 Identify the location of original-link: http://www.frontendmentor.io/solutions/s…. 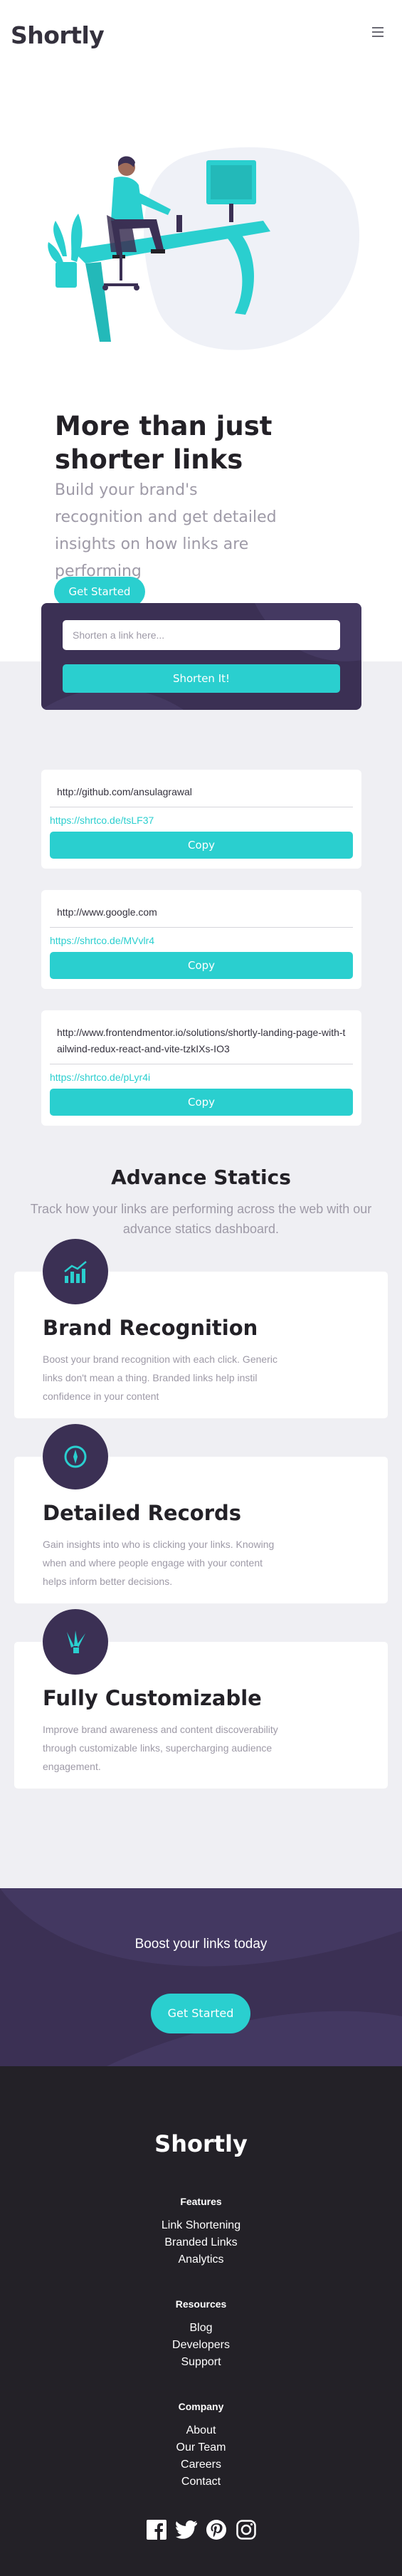
(201, 1040).